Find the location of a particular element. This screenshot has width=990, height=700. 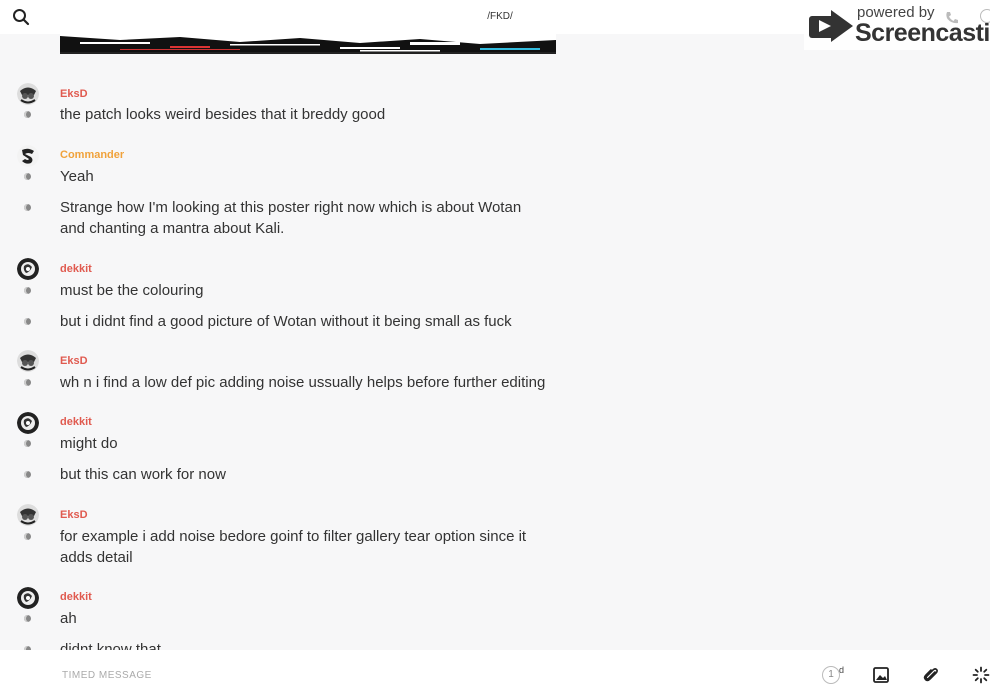

message-text: didnt know that is located at coordinates (110, 645).